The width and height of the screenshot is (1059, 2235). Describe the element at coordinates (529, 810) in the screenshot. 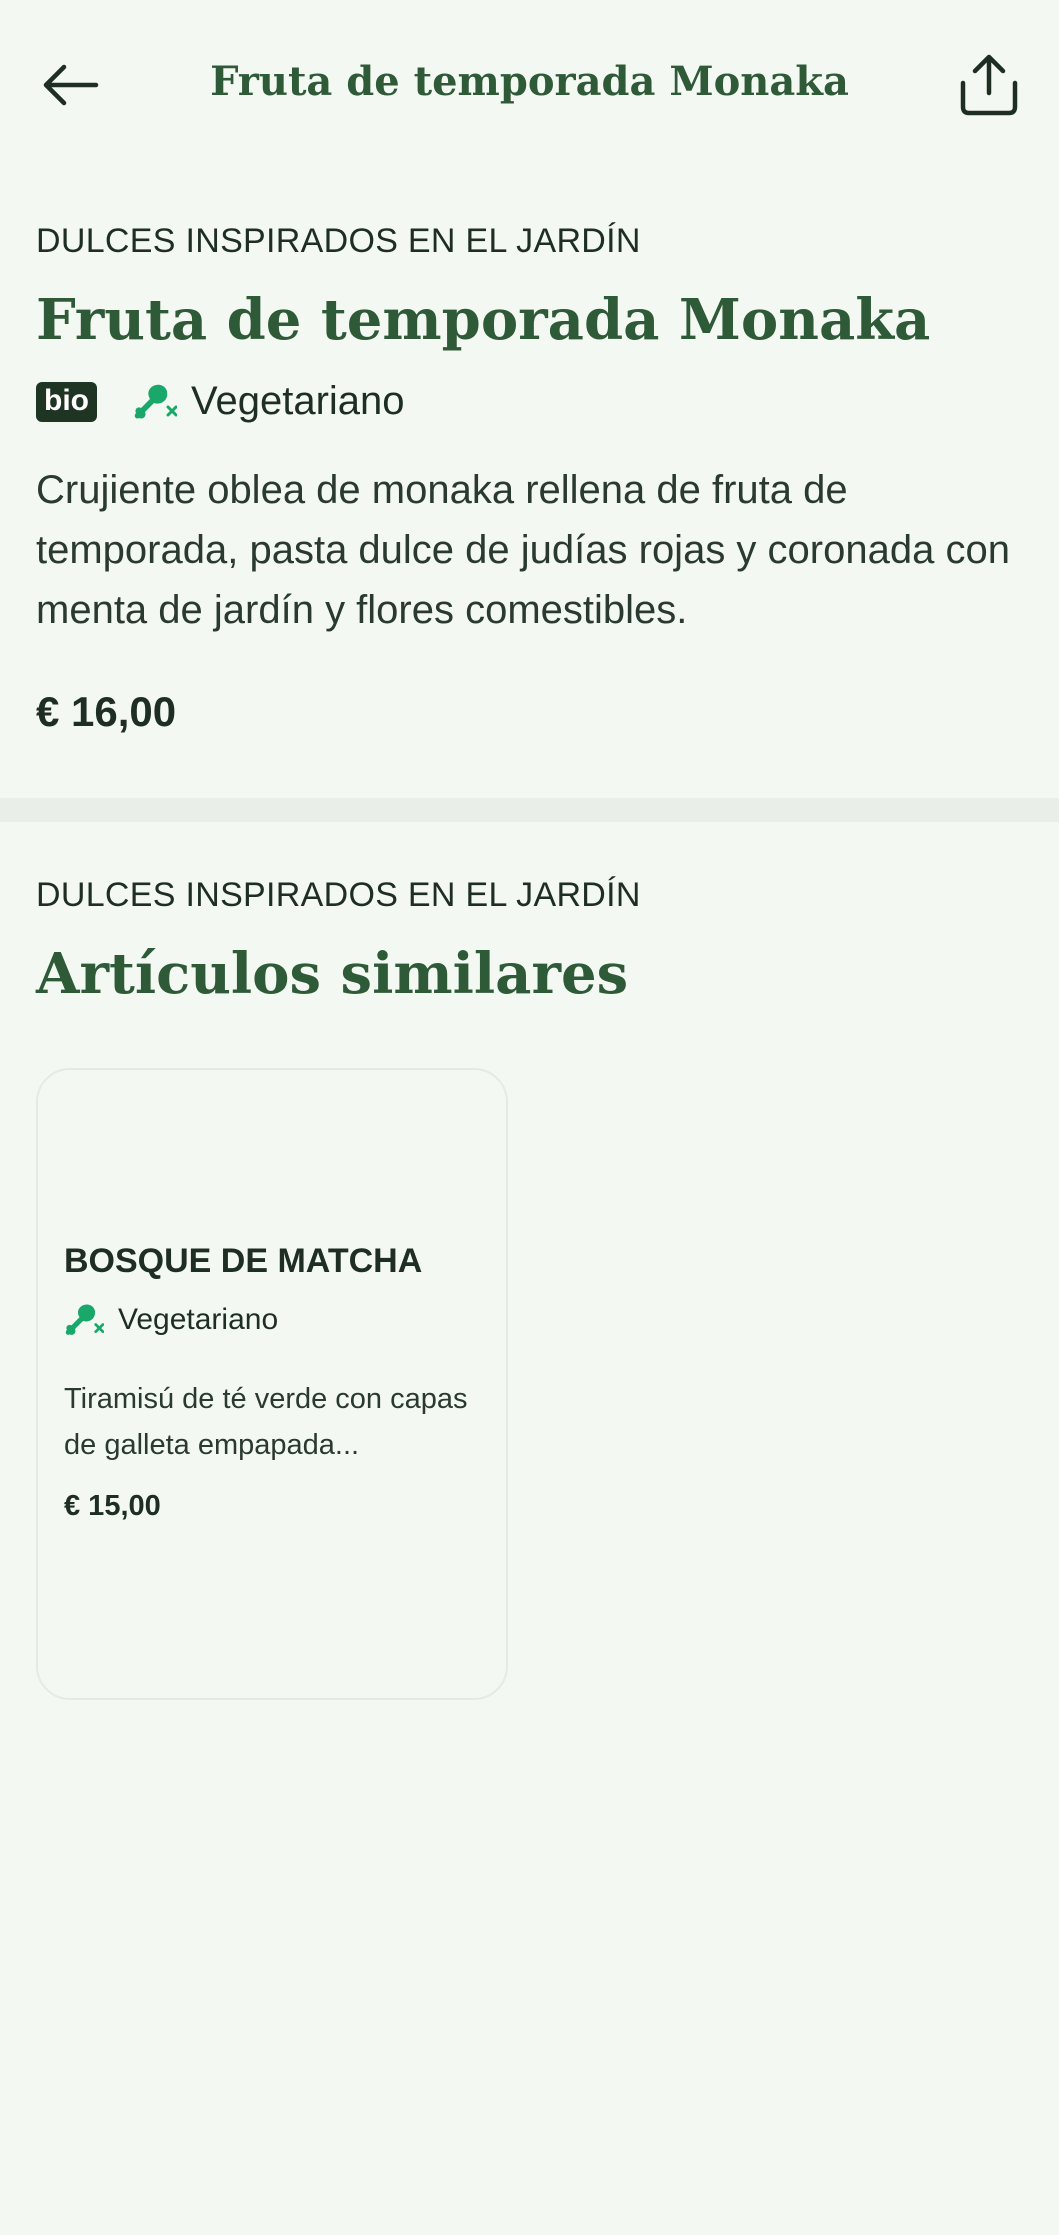

I see `section-divider` at that location.